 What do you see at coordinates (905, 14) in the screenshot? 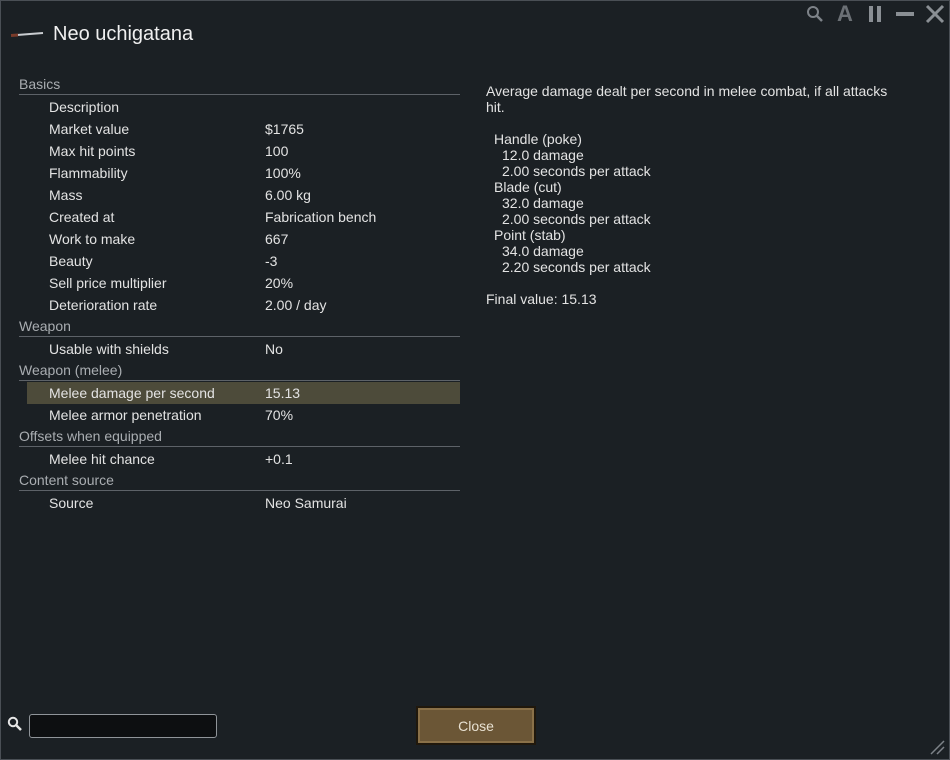
I see `minimize-icon` at bounding box center [905, 14].